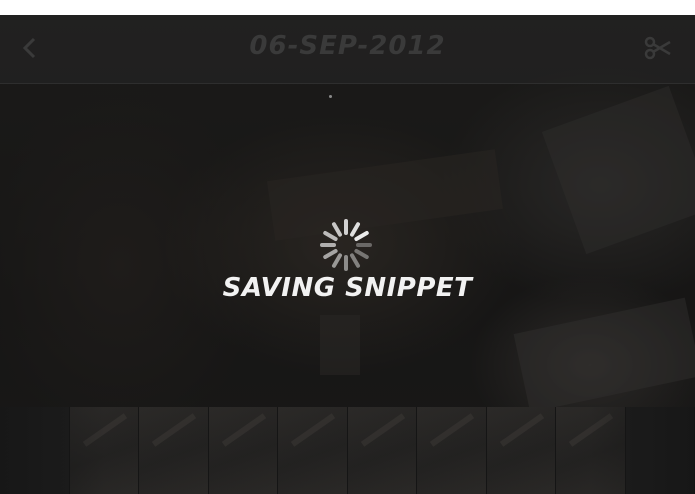 The width and height of the screenshot is (695, 494). I want to click on scissors-icon, so click(657, 48).